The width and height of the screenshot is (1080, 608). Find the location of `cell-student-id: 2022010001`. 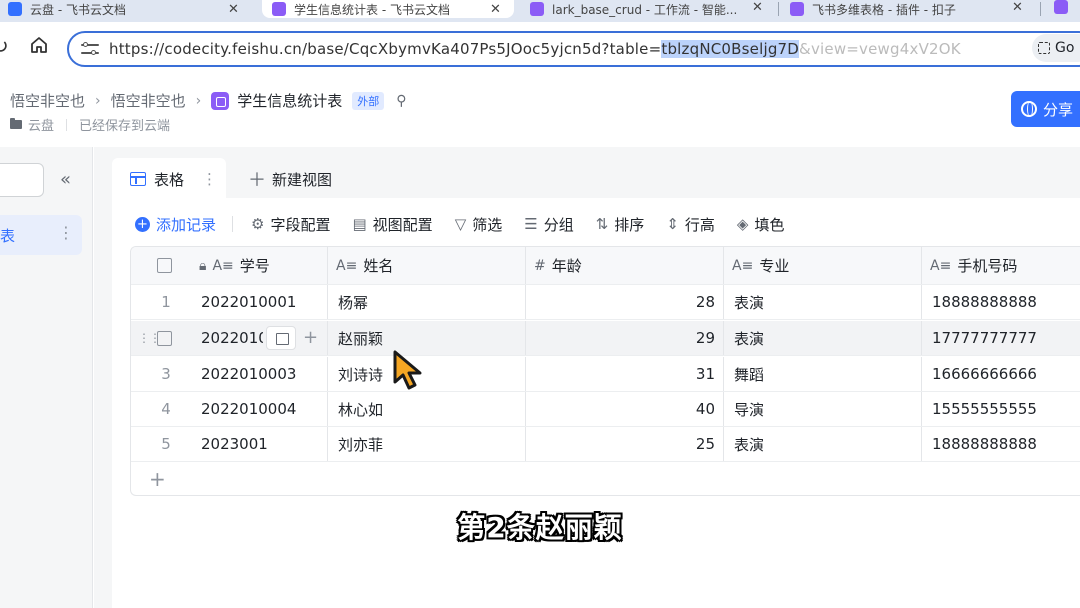

cell-student-id: 2022010001 is located at coordinates (248, 302).